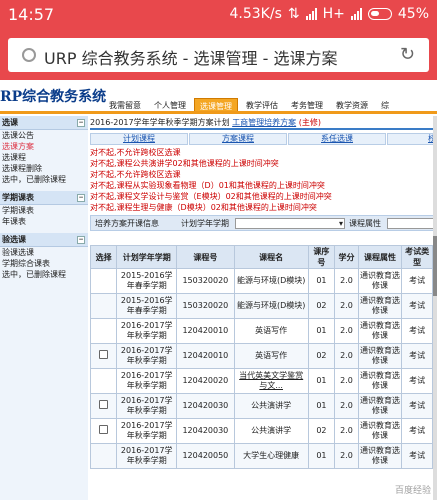 This screenshot has width=437, height=500. Describe the element at coordinates (44, 157) in the screenshot. I see `sidebar-item: 选课程` at that location.